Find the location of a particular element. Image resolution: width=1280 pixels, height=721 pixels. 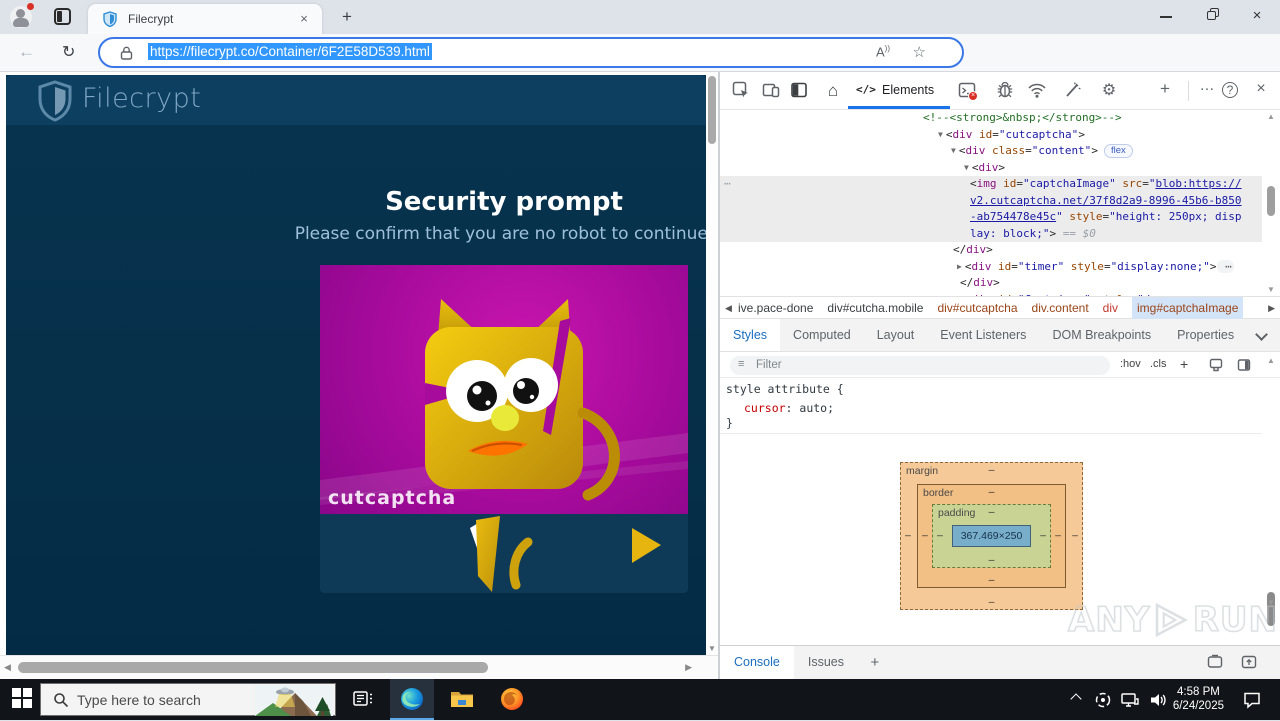

inspect-element-icon is located at coordinates (741, 91).